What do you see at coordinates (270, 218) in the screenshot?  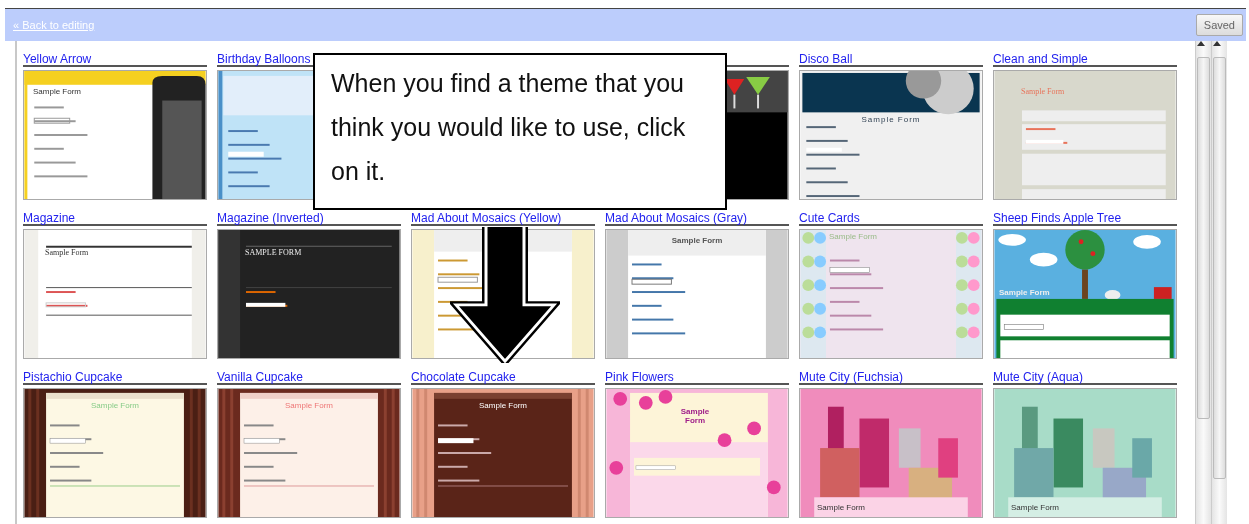 I see `theme-link: Magazine (Inverted)` at bounding box center [270, 218].